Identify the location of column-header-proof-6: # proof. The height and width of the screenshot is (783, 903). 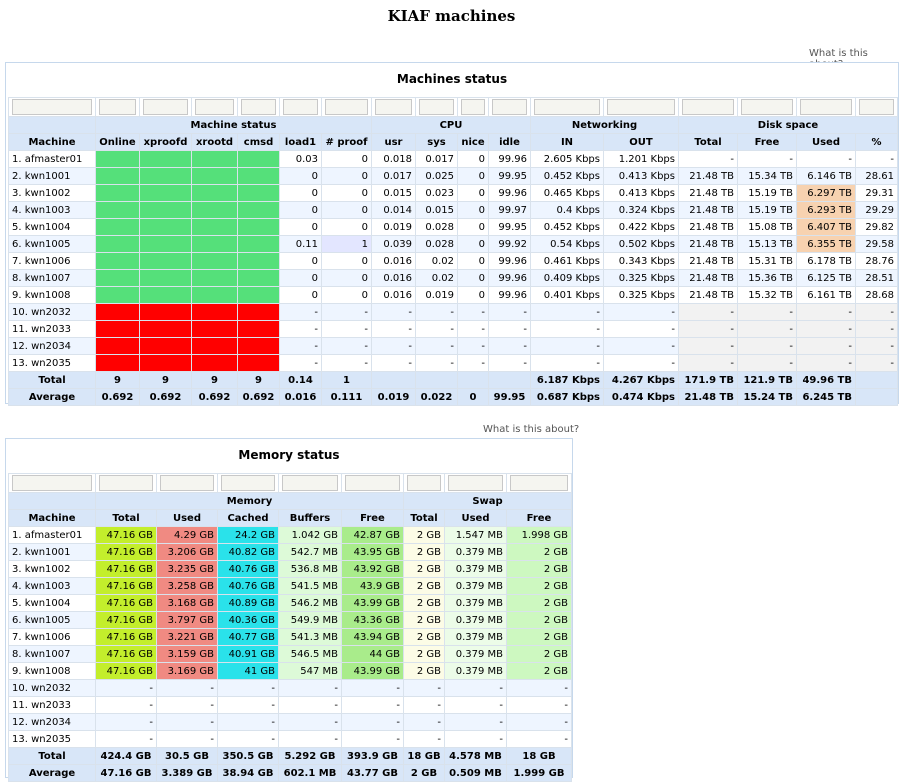
(346, 142).